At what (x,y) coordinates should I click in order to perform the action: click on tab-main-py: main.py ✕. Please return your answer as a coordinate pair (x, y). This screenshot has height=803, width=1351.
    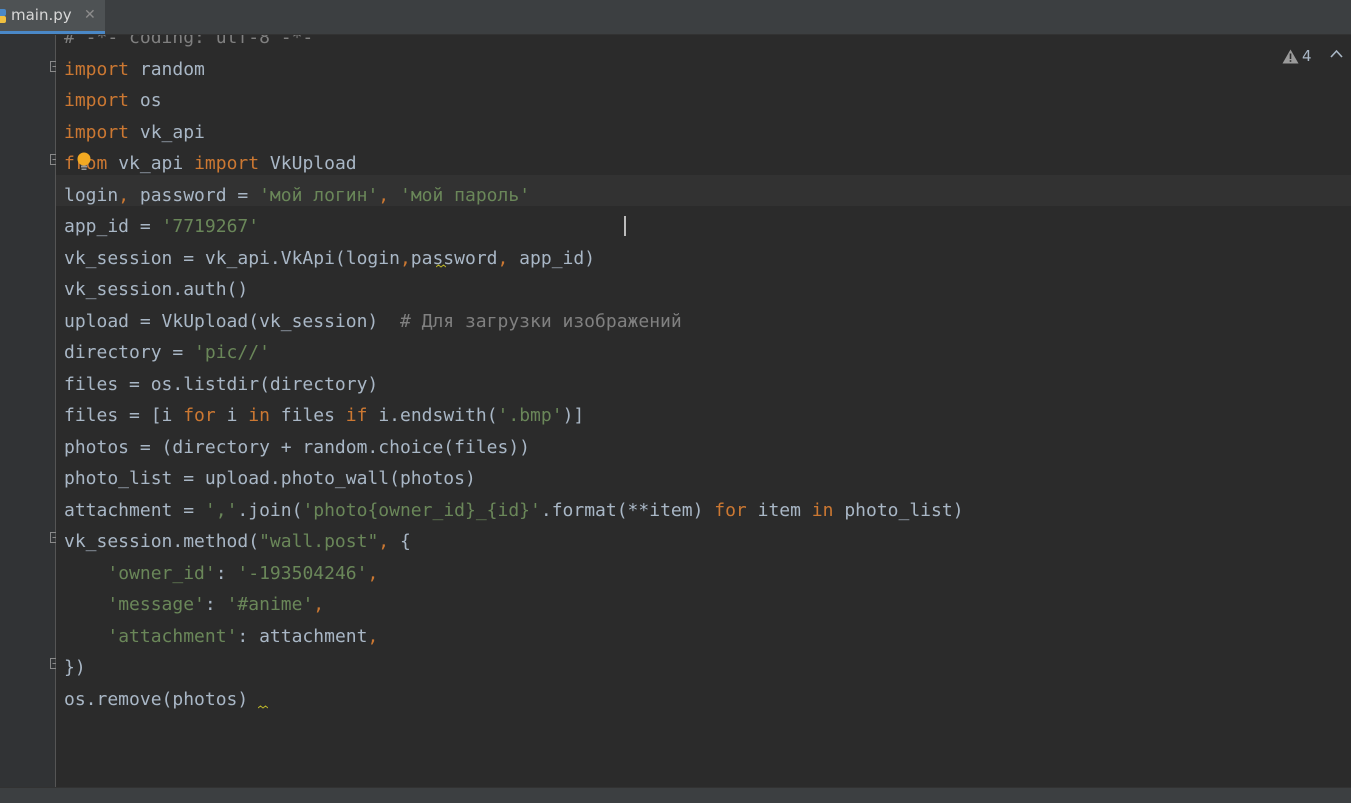
    Looking at the image, I should click on (52, 17).